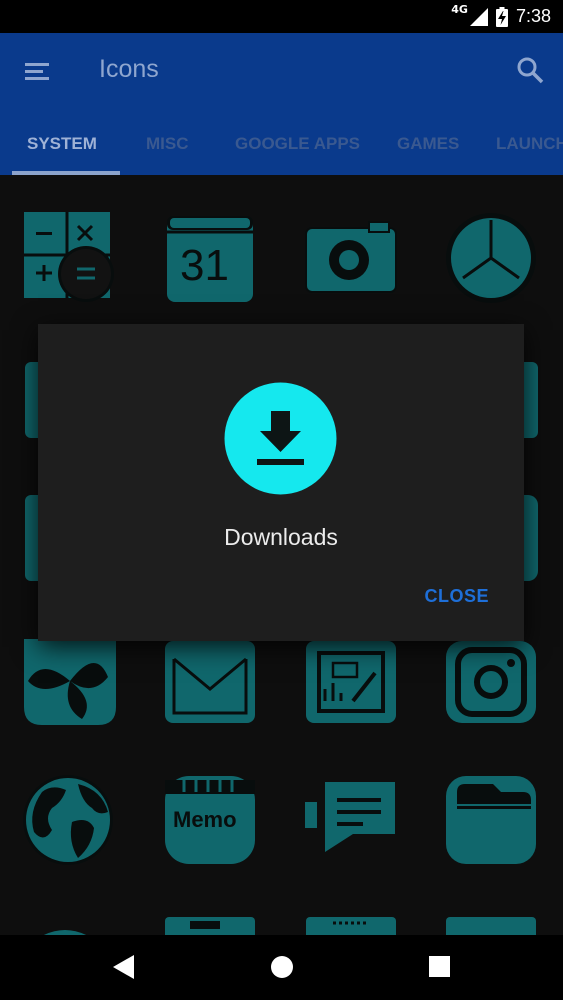 The image size is (563, 1000). What do you see at coordinates (456, 596) in the screenshot?
I see `close-button: CLOSE` at bounding box center [456, 596].